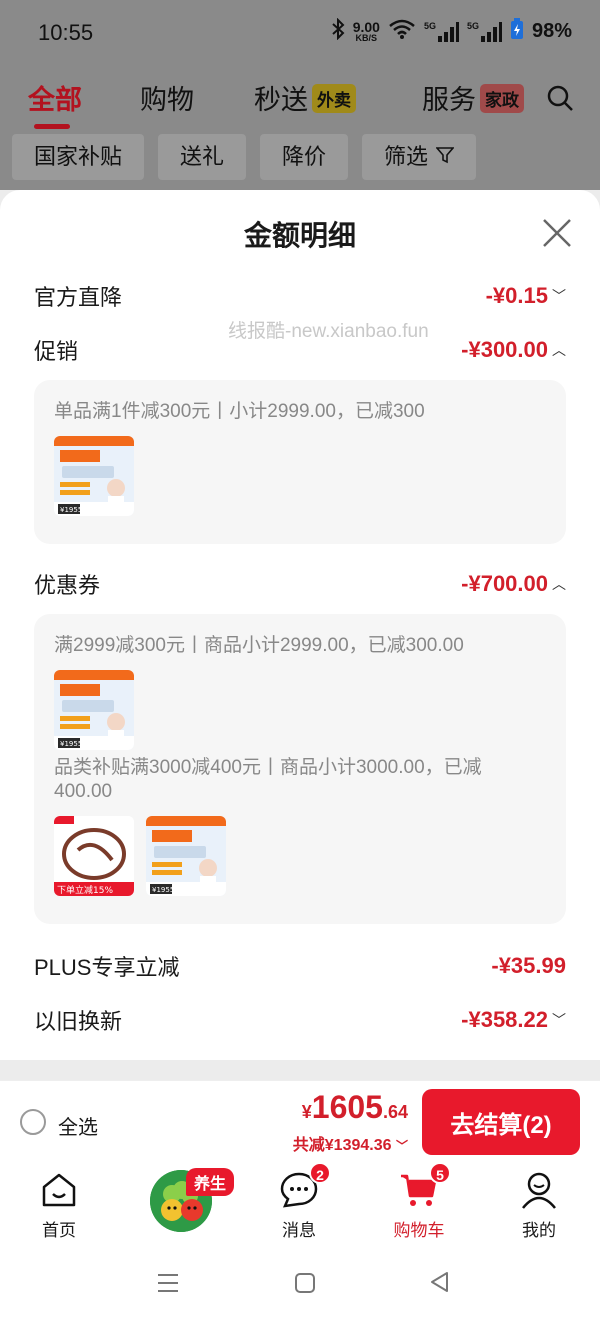  What do you see at coordinates (395, 1112) in the screenshot?
I see `total-decimal: .64` at bounding box center [395, 1112].